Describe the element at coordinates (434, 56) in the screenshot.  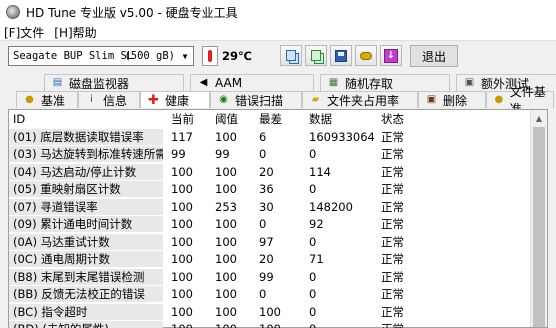
I see `exit-button: 退出` at that location.